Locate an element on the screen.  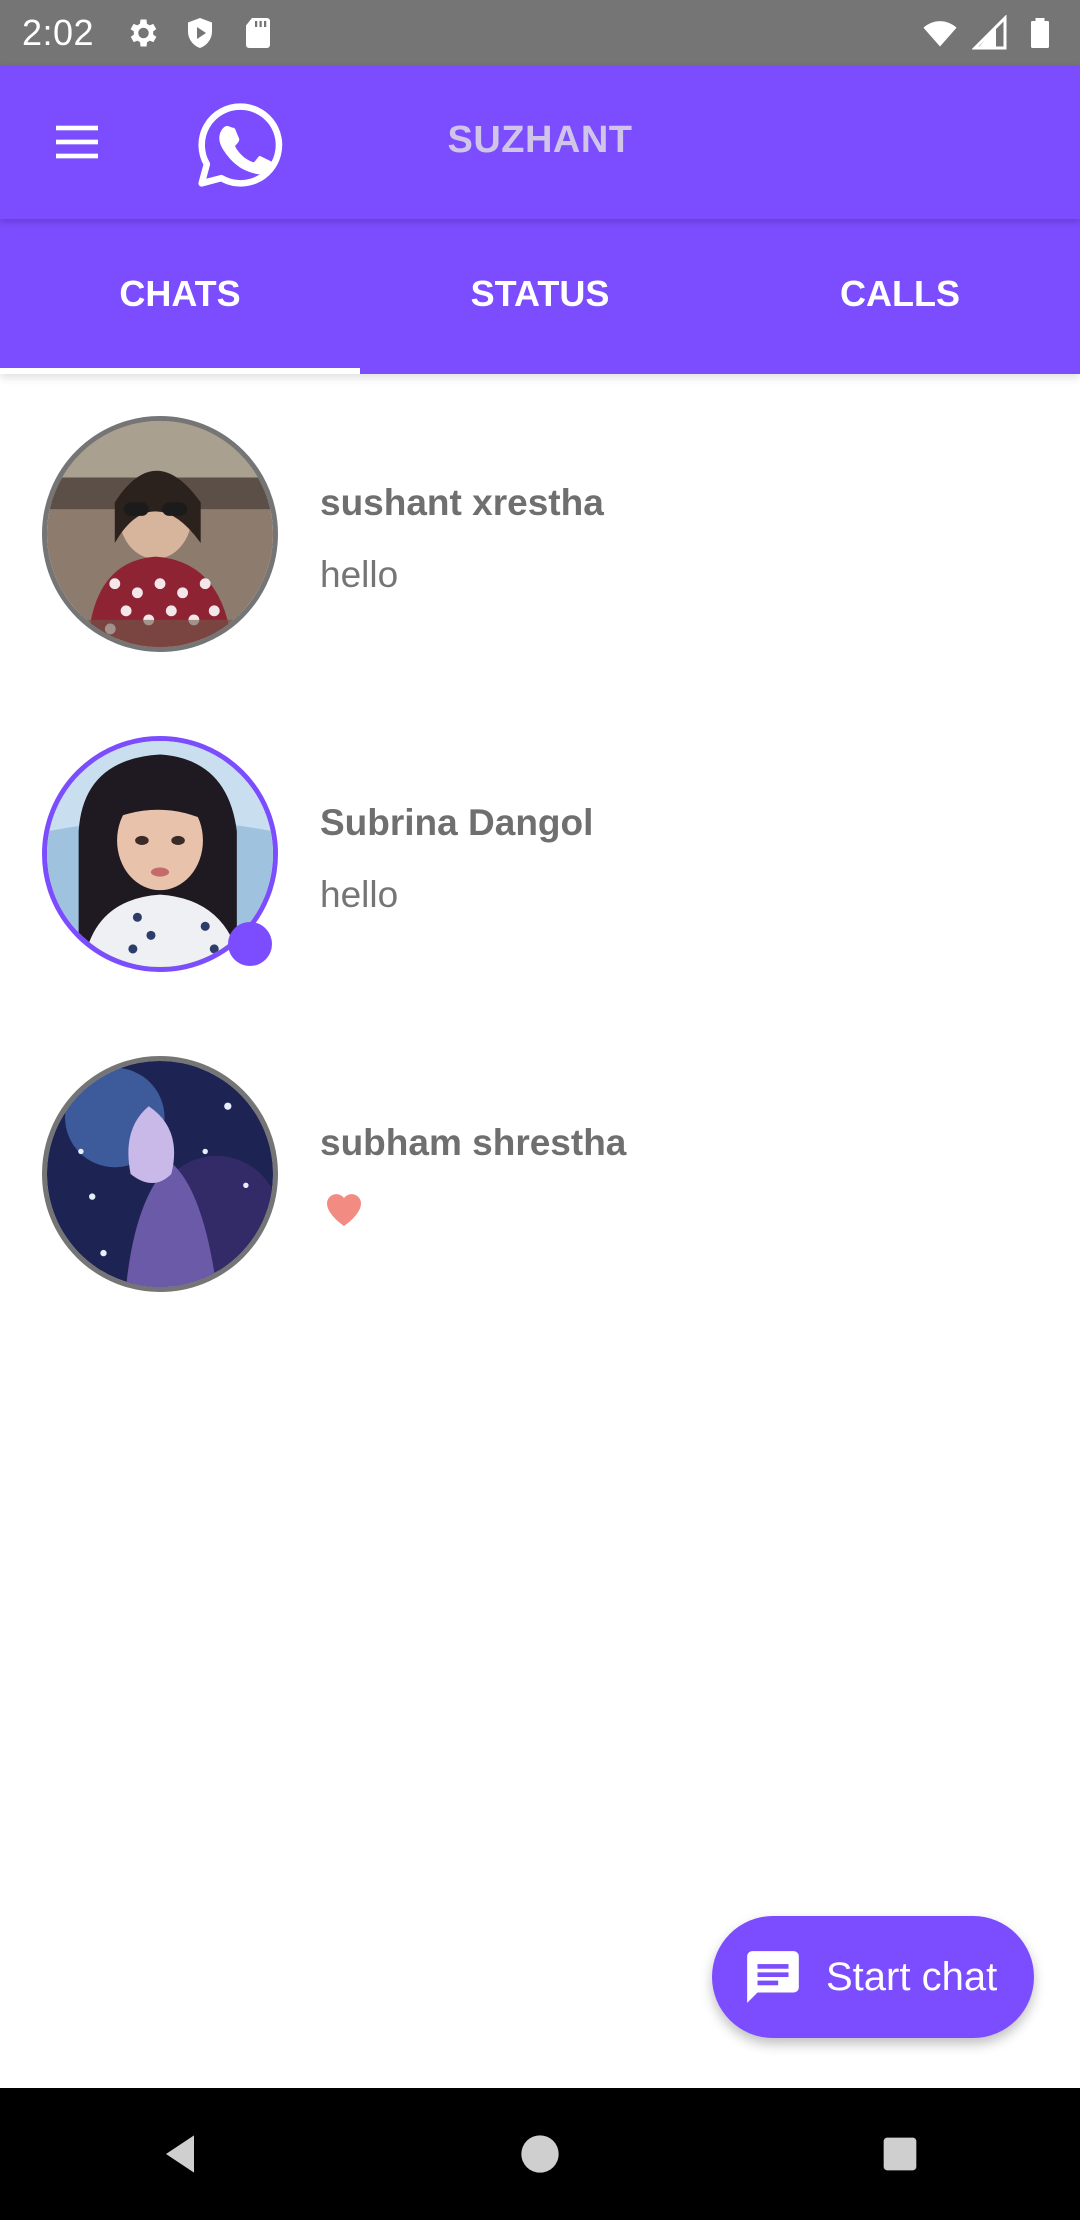
navigation-bar is located at coordinates (540, 2154).